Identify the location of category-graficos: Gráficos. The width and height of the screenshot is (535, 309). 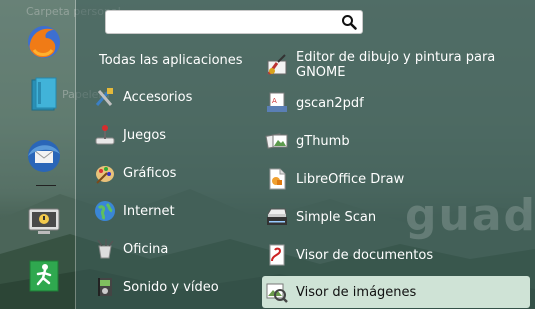
(168, 173).